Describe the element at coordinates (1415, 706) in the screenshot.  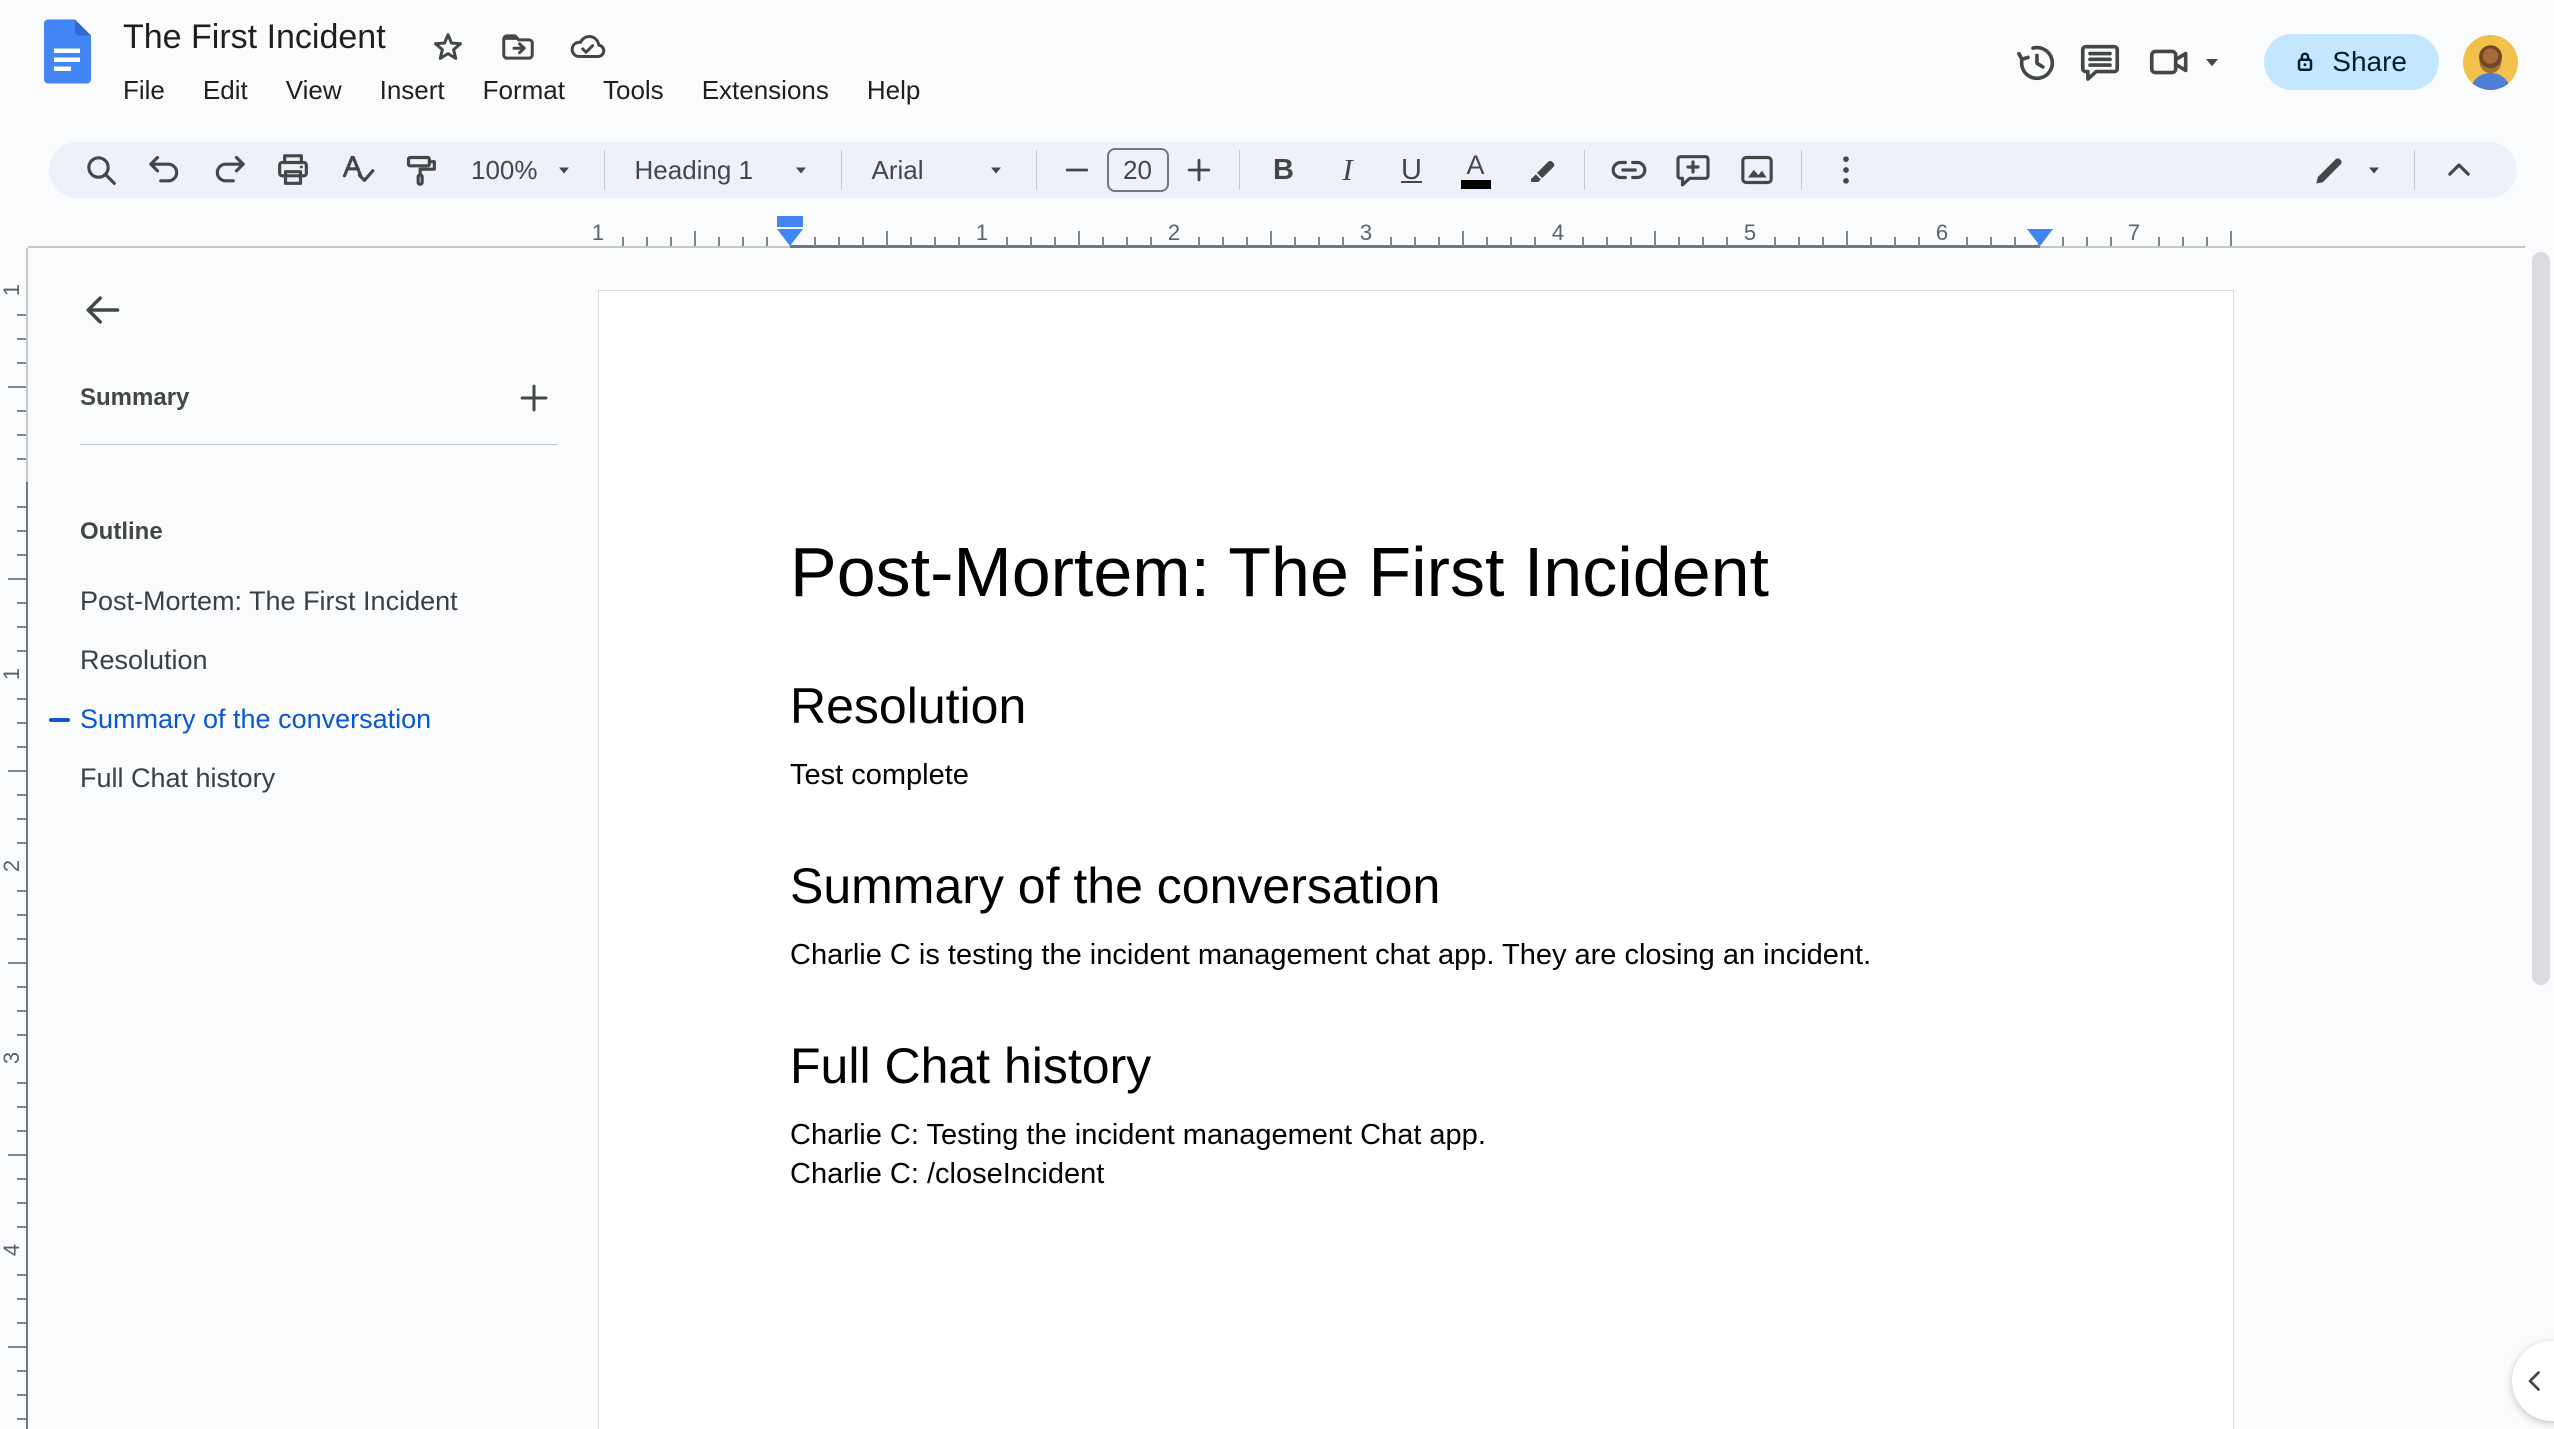
I see `doc-heading-resolution: Resolution` at that location.